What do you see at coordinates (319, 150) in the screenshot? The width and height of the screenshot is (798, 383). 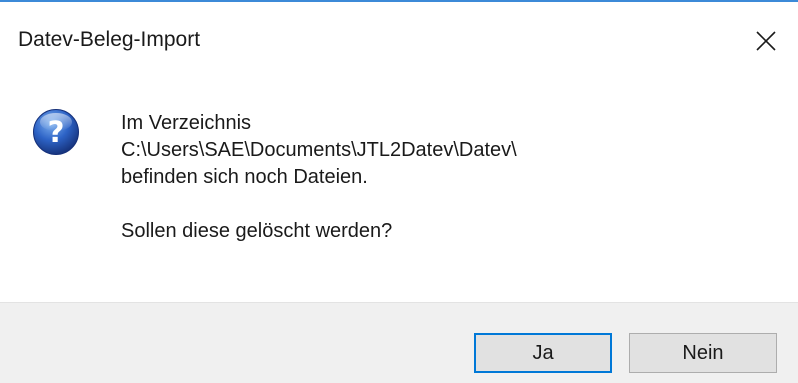 I see `message-line-path: C:\Users\SAE\Documents\JTL2Datev\Datev\` at bounding box center [319, 150].